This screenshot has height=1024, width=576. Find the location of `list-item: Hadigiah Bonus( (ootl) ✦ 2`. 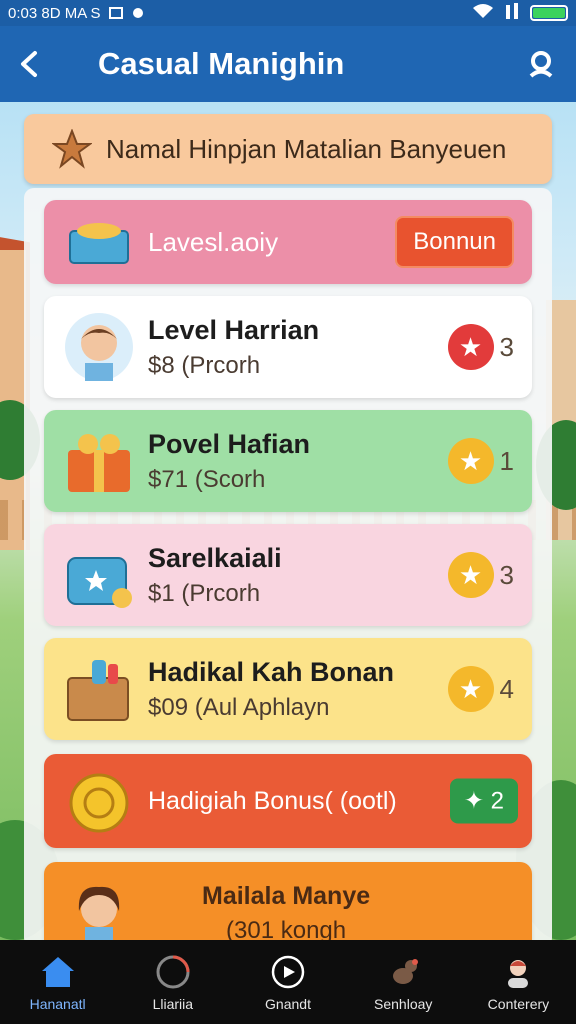

list-item: Hadigiah Bonus( (ootl) ✦ 2 is located at coordinates (288, 801).